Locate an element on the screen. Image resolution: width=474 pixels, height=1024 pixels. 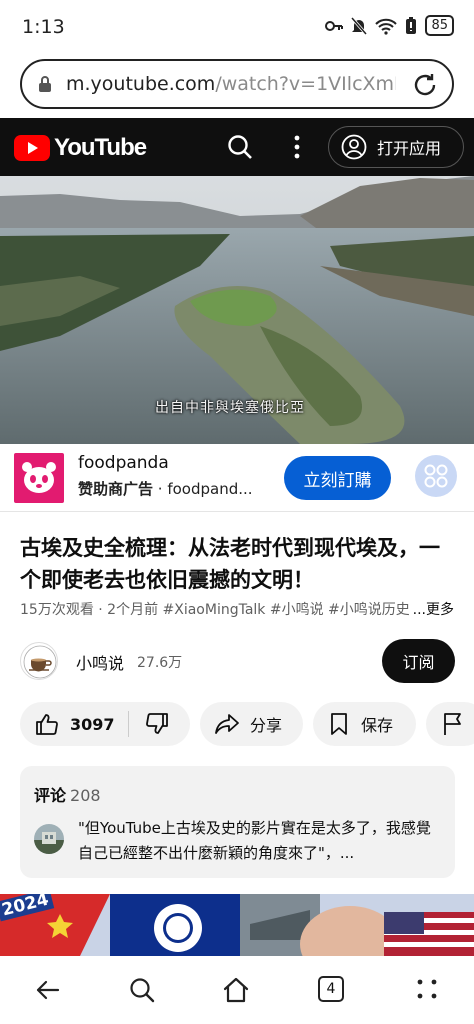
open-app-button: 打开应用 is located at coordinates (396, 147).